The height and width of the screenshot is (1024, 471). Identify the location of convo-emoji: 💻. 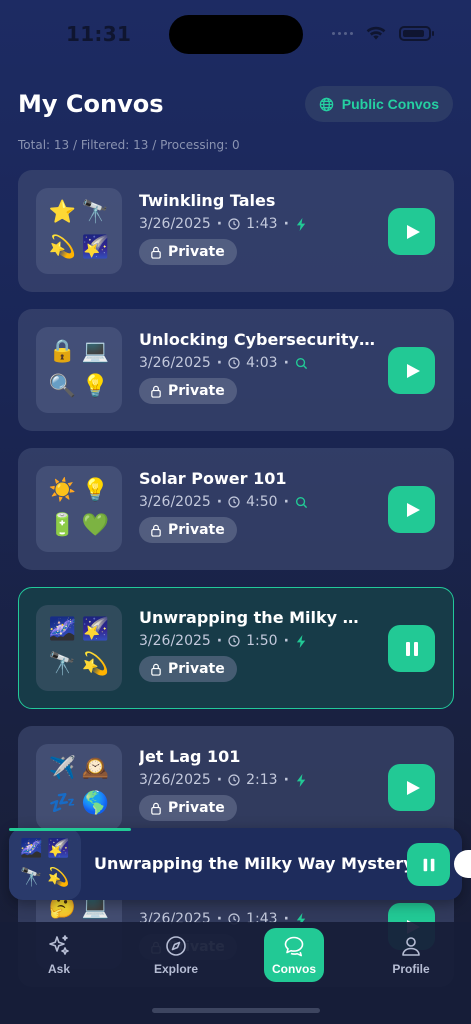
(95, 351).